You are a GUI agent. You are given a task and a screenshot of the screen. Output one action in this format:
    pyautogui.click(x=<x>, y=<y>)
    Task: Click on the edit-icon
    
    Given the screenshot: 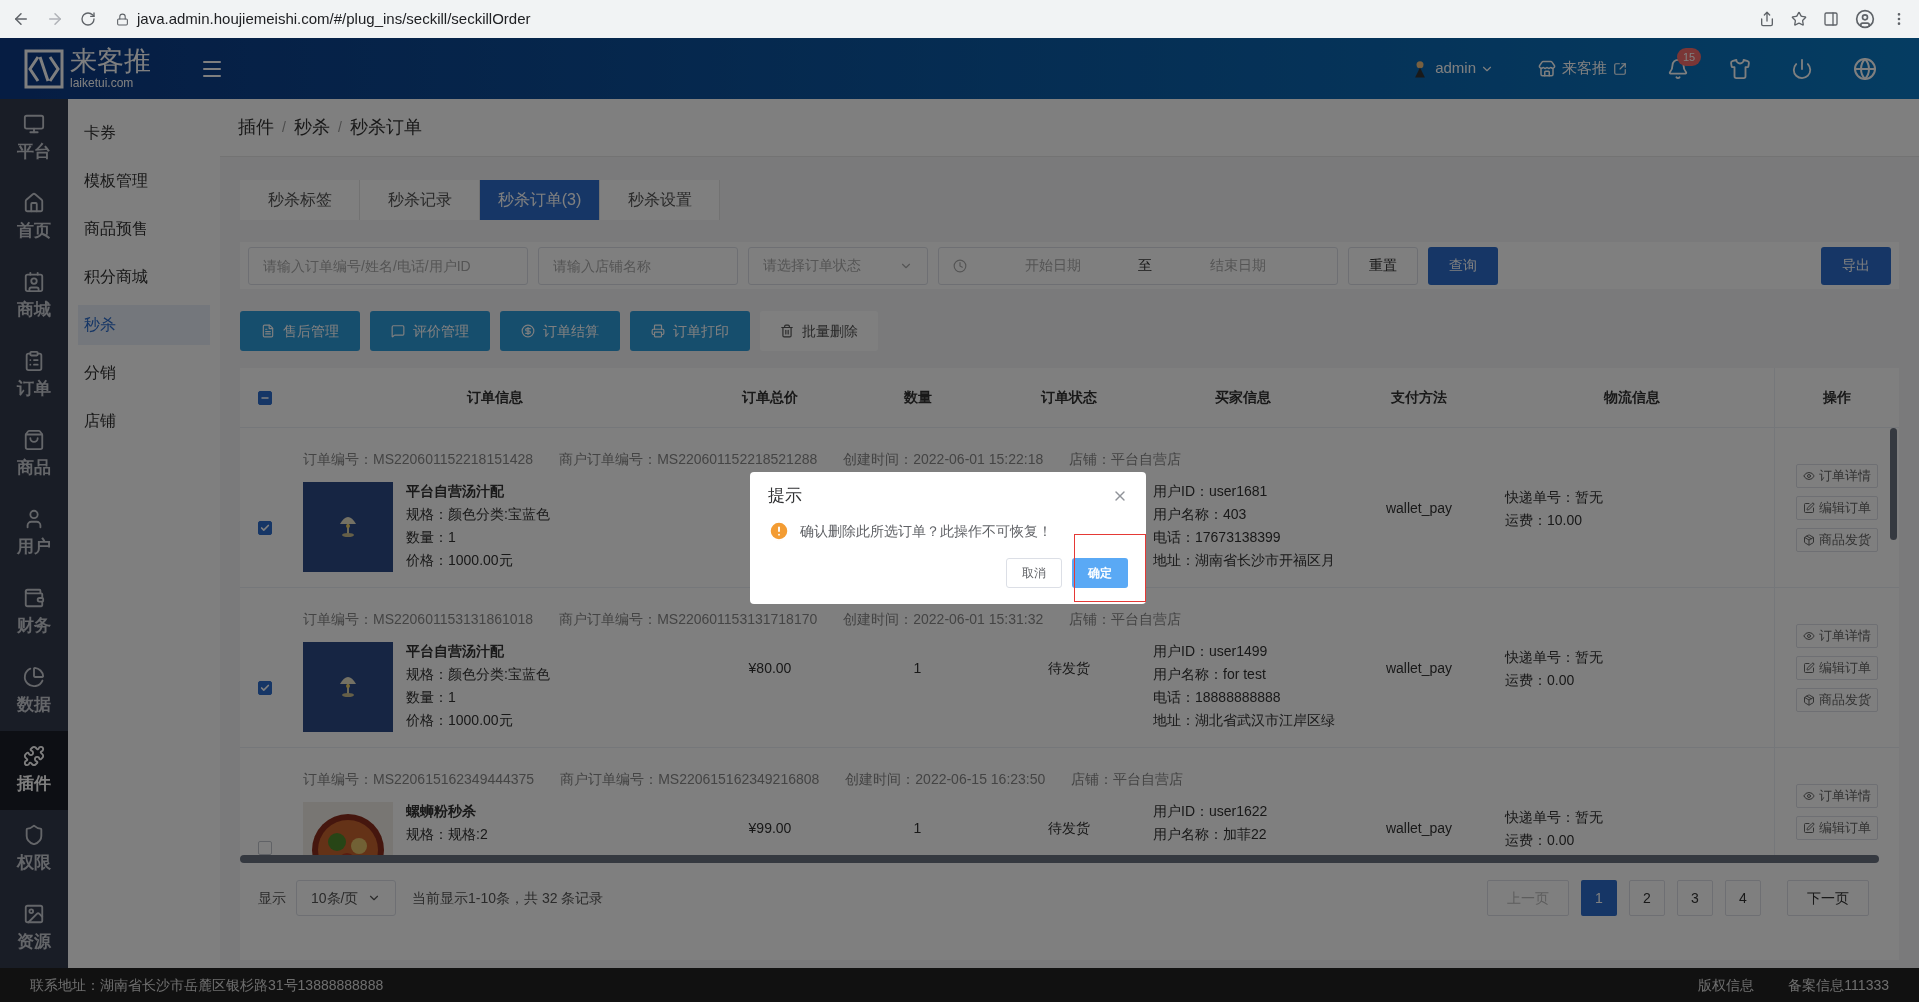 What is the action you would take?
    pyautogui.click(x=1809, y=668)
    